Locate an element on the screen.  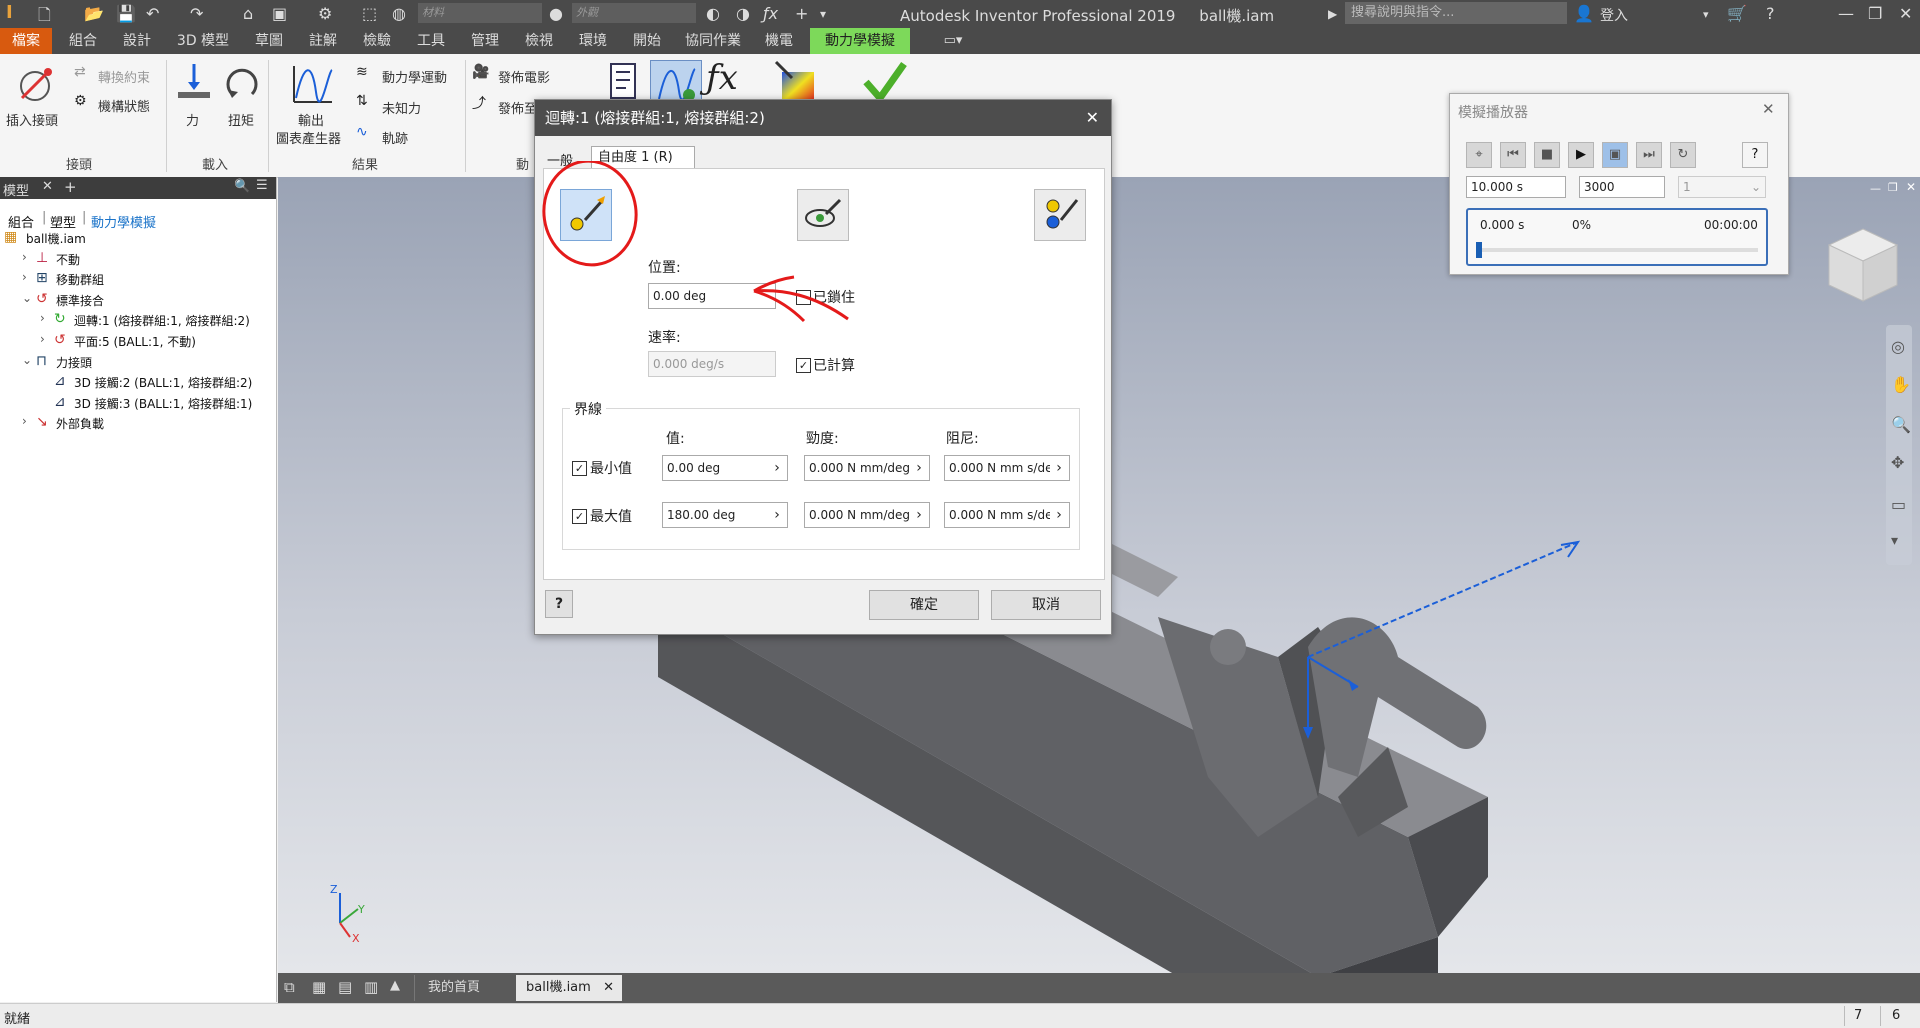
viewport-minimize-icon: — is located at coordinates (1875, 188).